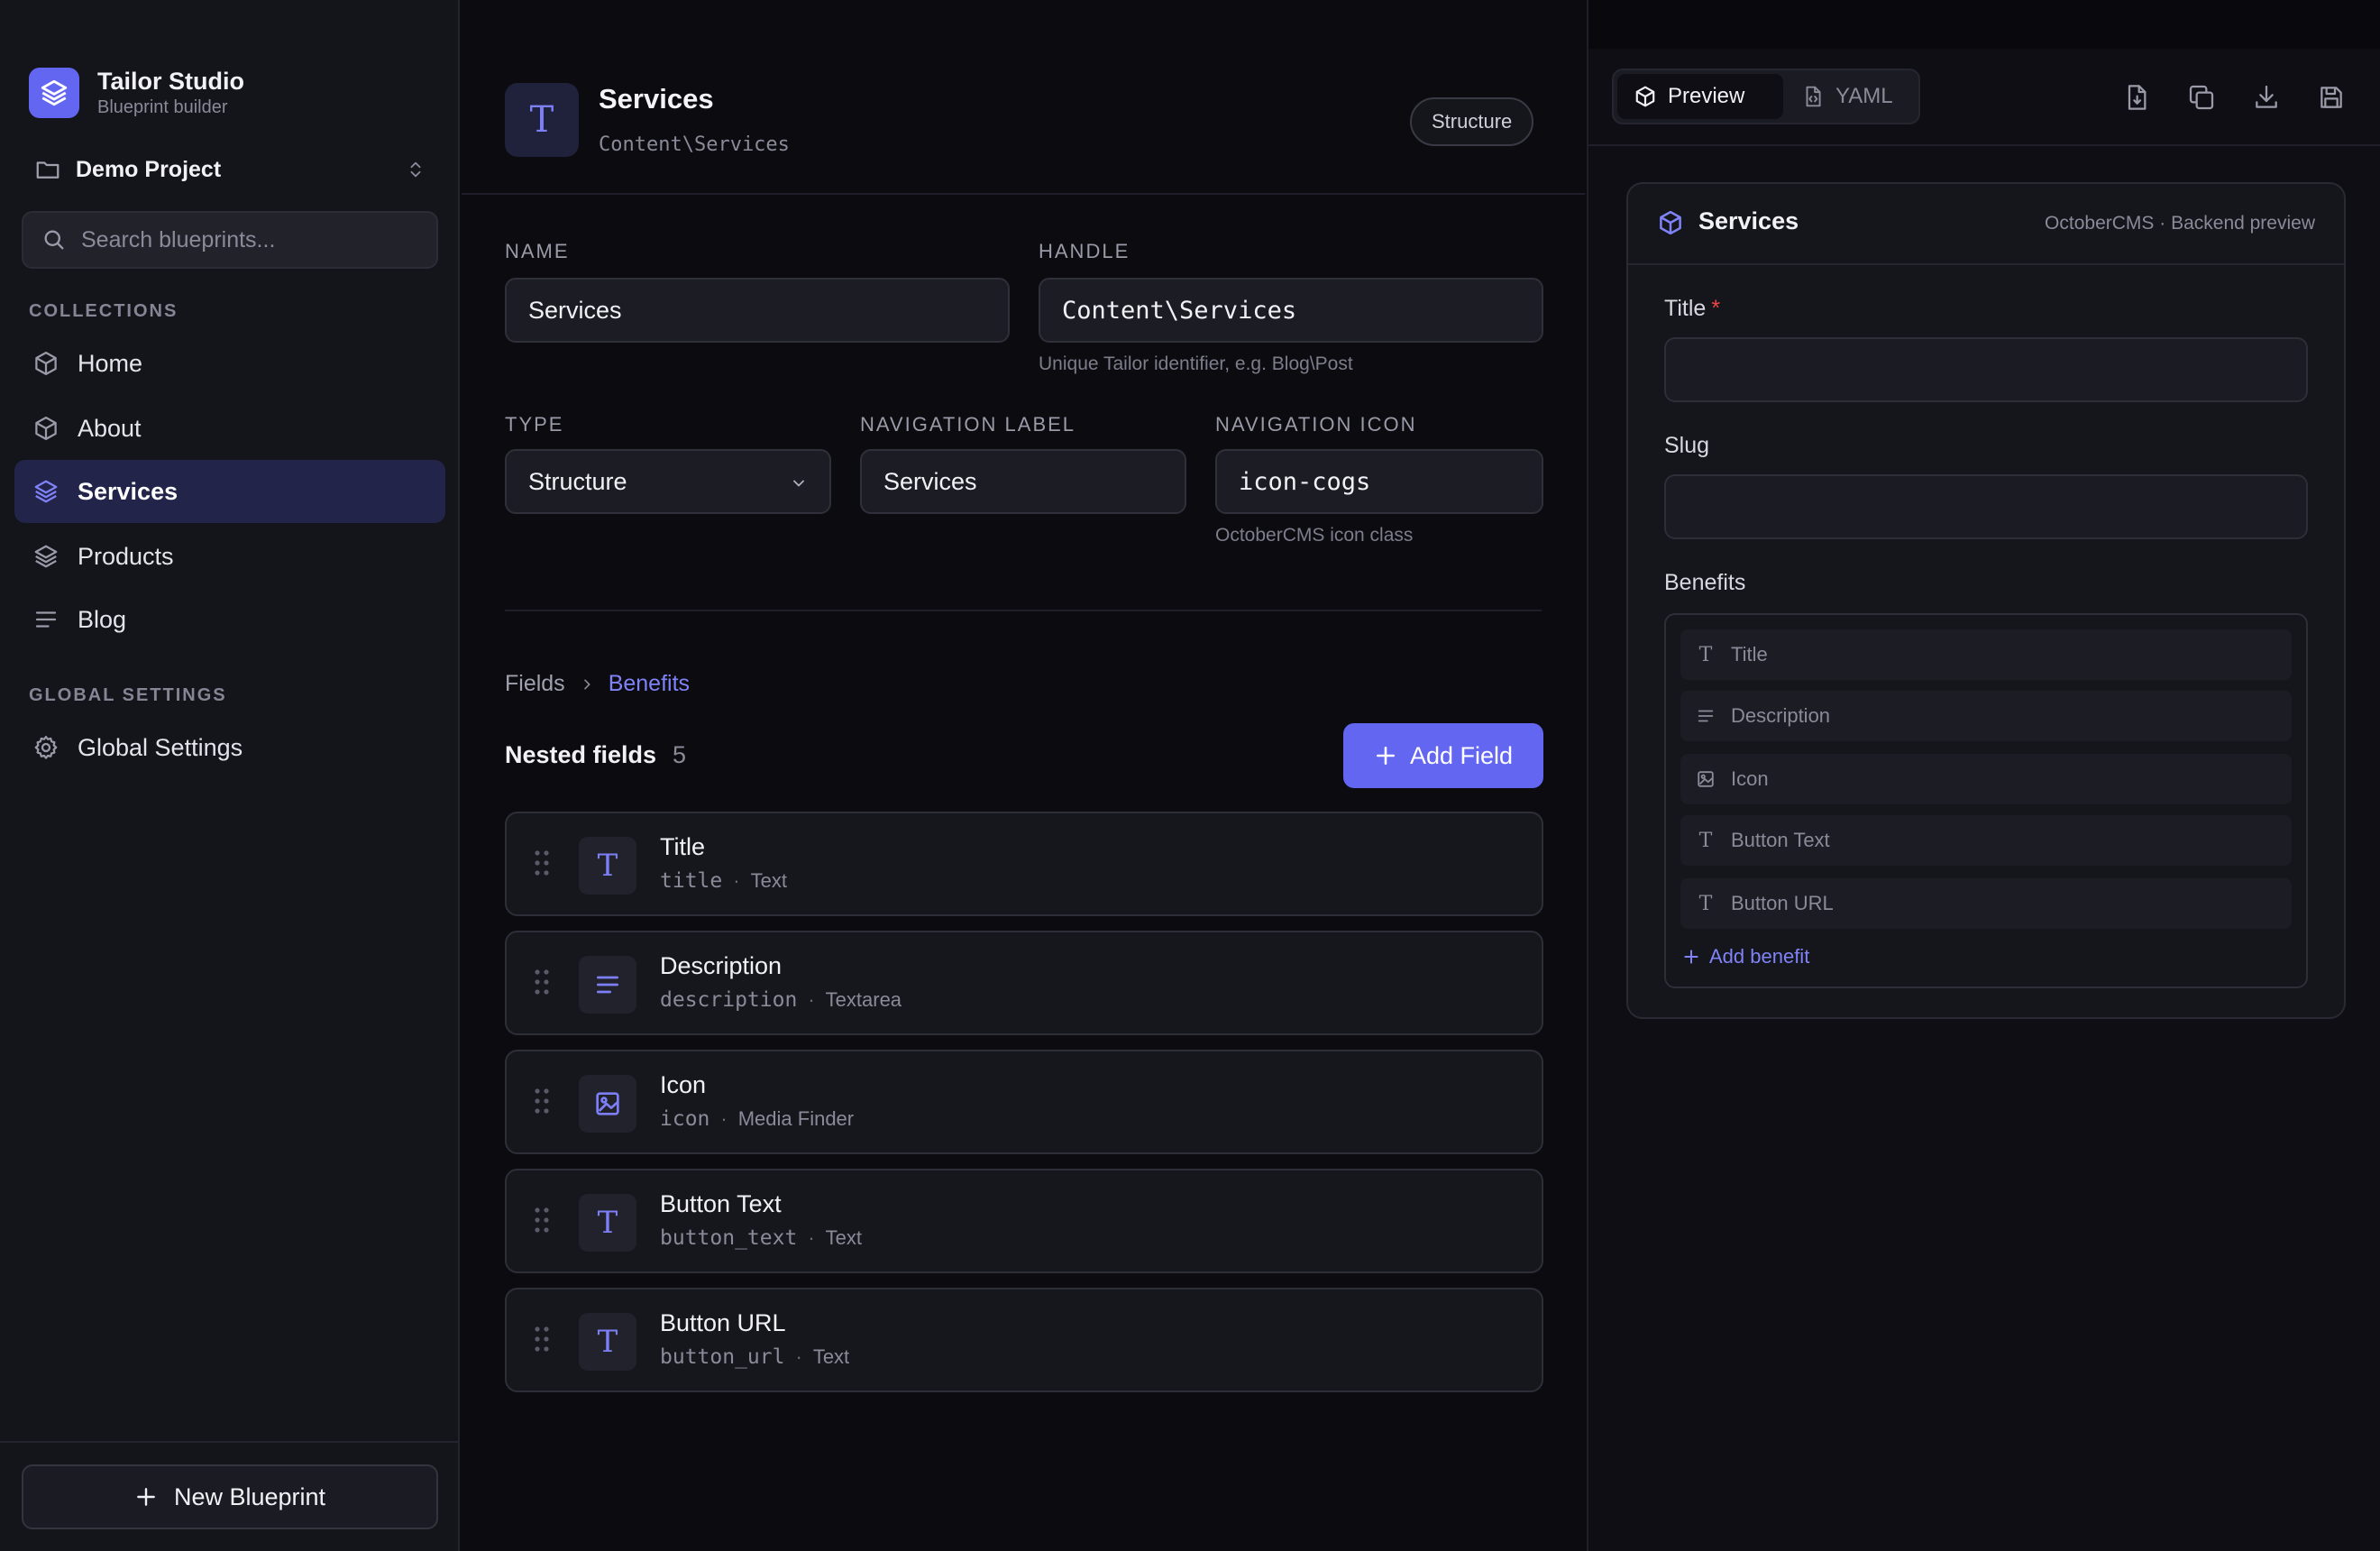 The image size is (2380, 1551). I want to click on sidebar-item-products: Products, so click(229, 557).